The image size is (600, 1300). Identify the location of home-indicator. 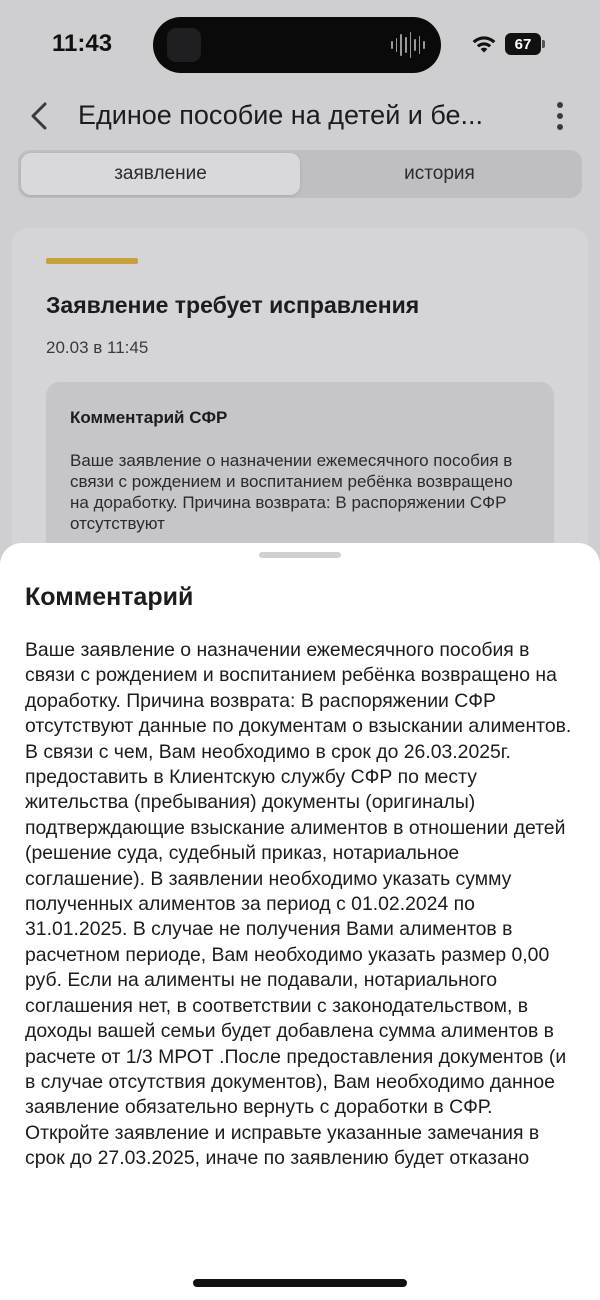
(300, 1283).